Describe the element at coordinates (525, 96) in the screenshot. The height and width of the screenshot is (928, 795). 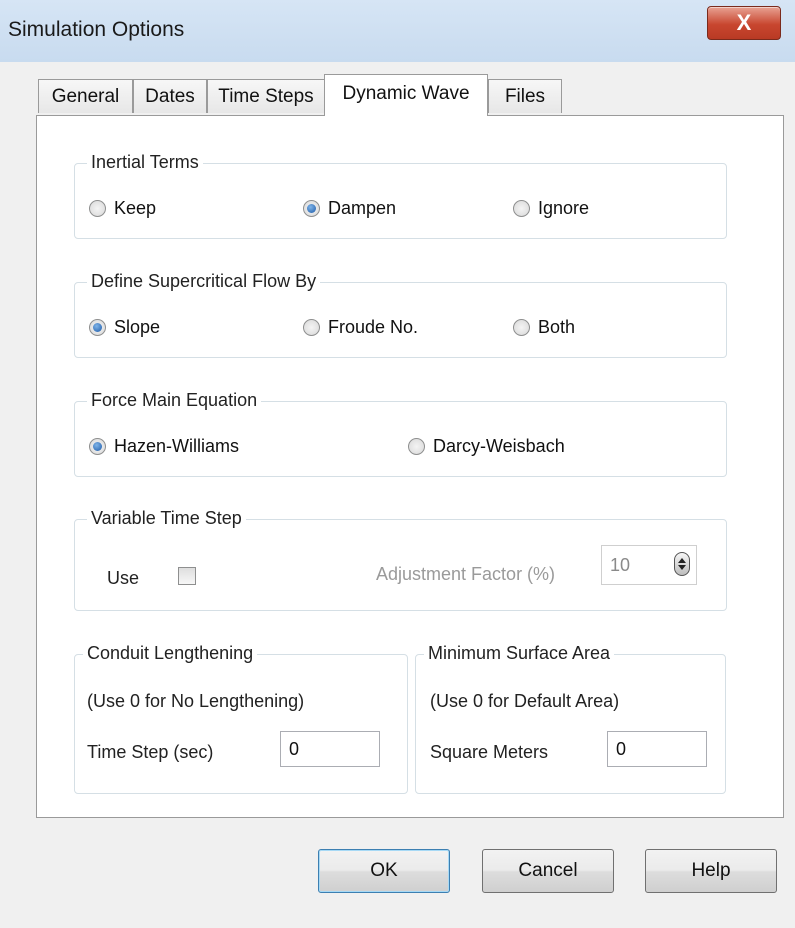
I see `tab-files: Files` at that location.